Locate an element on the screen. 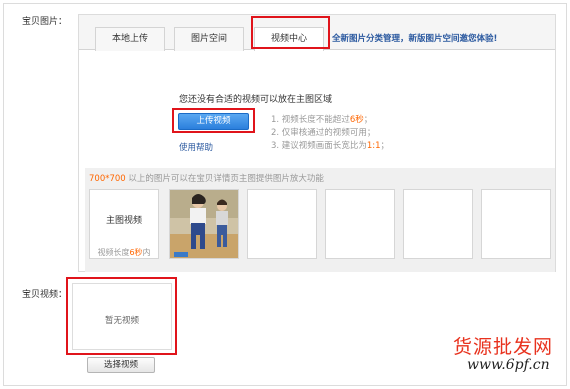 The width and height of the screenshot is (570, 389). main-video-slot-length: 视频长度6秒内 is located at coordinates (124, 252).